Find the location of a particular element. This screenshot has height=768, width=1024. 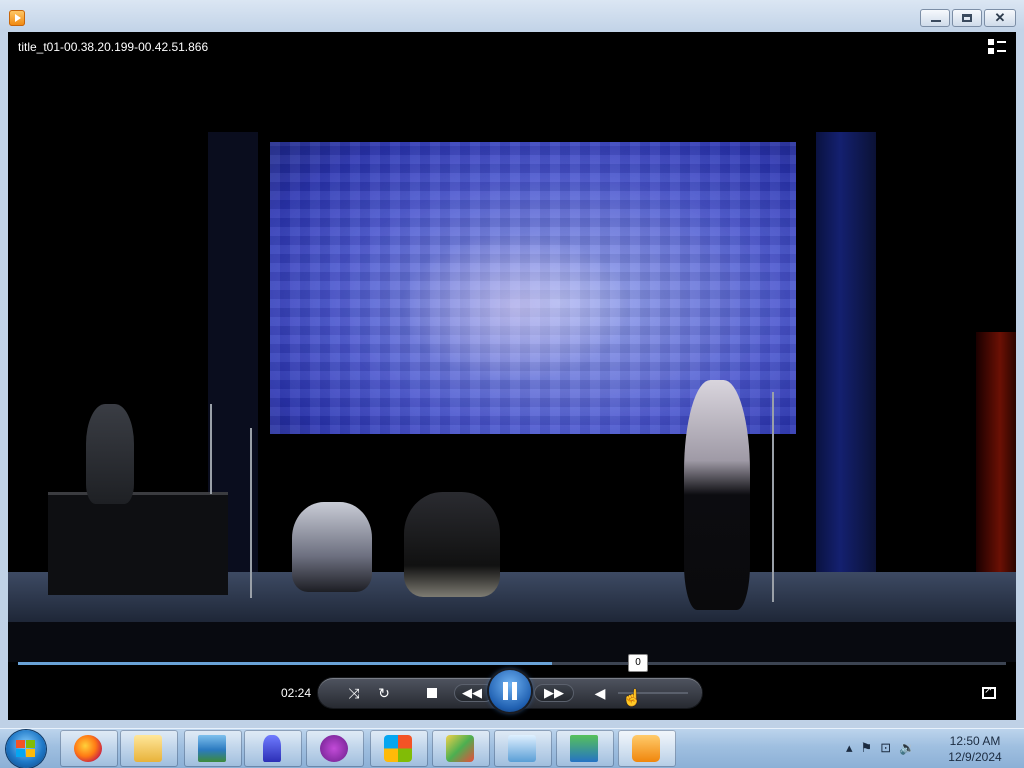

taskbar-item-media-player is located at coordinates (647, 748).